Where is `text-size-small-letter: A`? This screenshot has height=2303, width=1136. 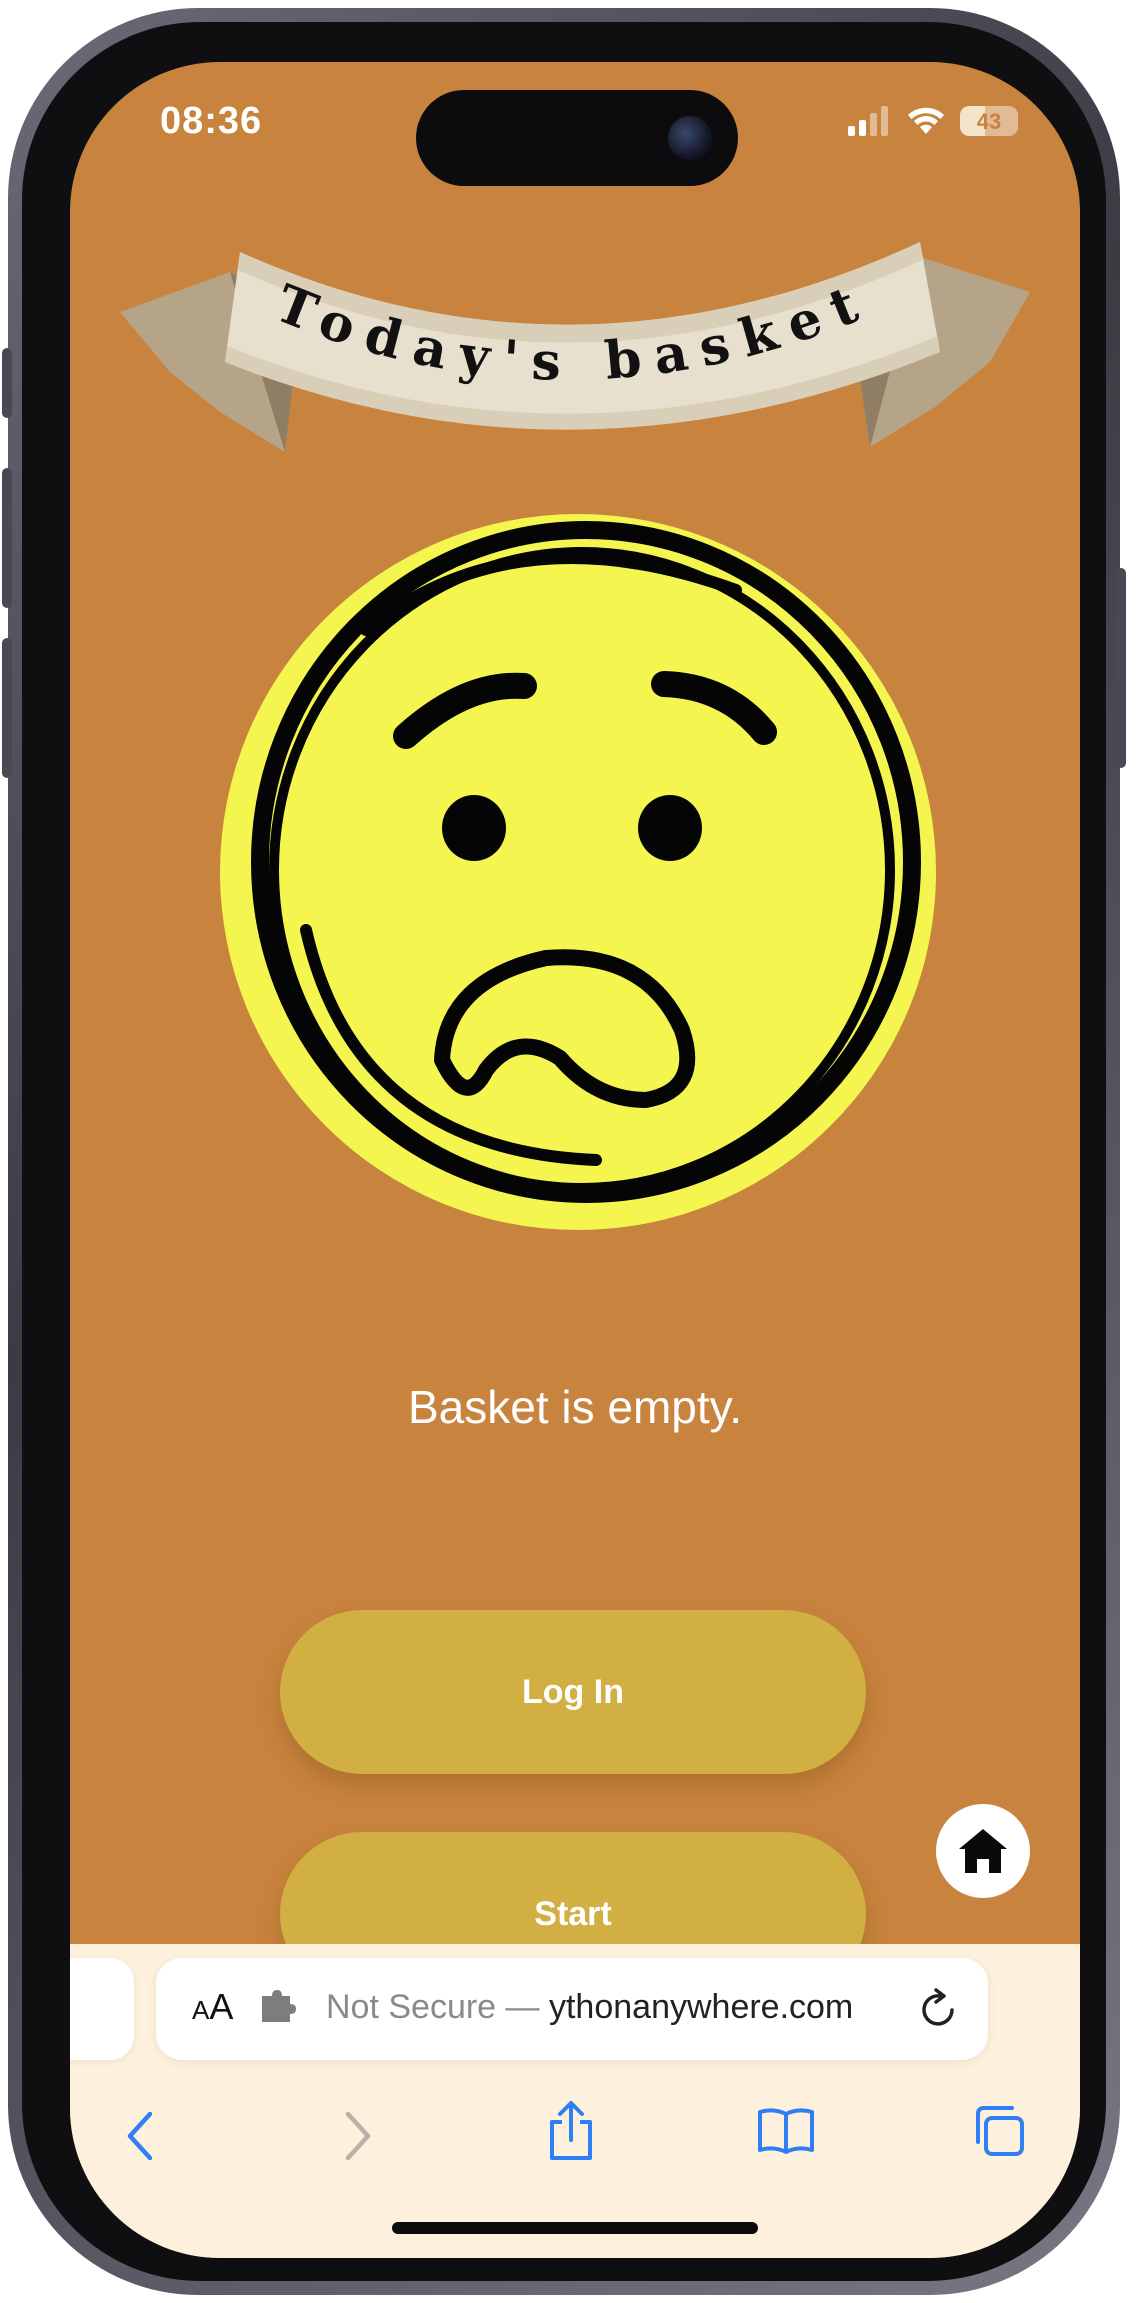
text-size-small-letter: A is located at coordinates (201, 2010).